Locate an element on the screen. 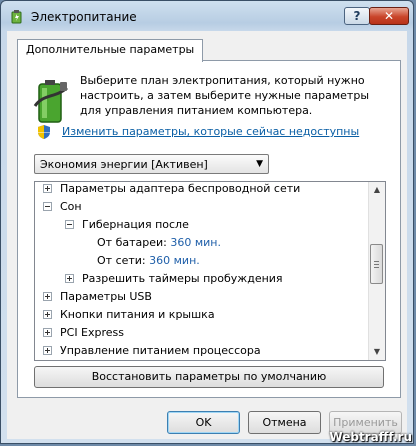  tree-item-power-buttons-lid: Кнопки питания и крышка is located at coordinates (129, 315).